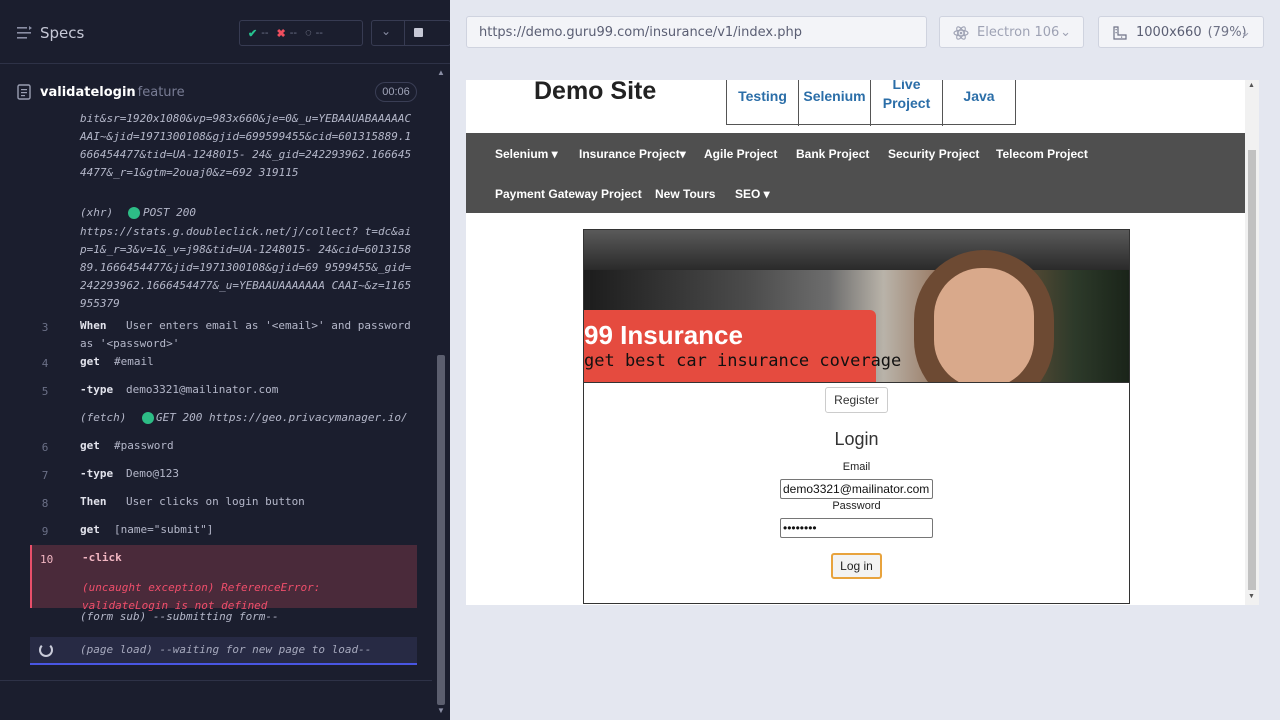  What do you see at coordinates (97, 212) in the screenshot?
I see `xhr-label: (xhr)` at bounding box center [97, 212].